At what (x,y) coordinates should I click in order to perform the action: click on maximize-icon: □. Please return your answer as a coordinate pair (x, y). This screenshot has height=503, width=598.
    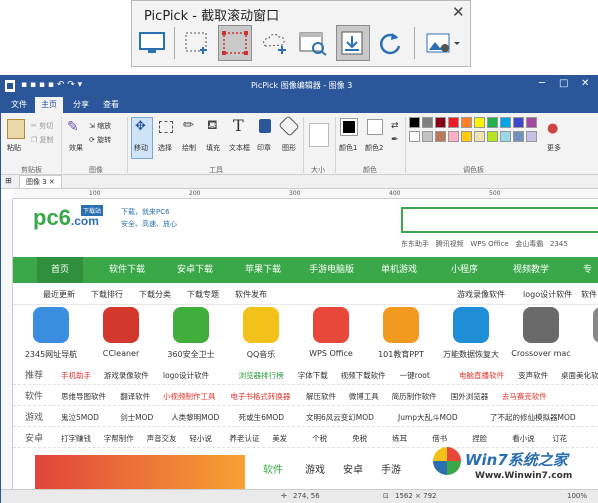
    Looking at the image, I should click on (563, 83).